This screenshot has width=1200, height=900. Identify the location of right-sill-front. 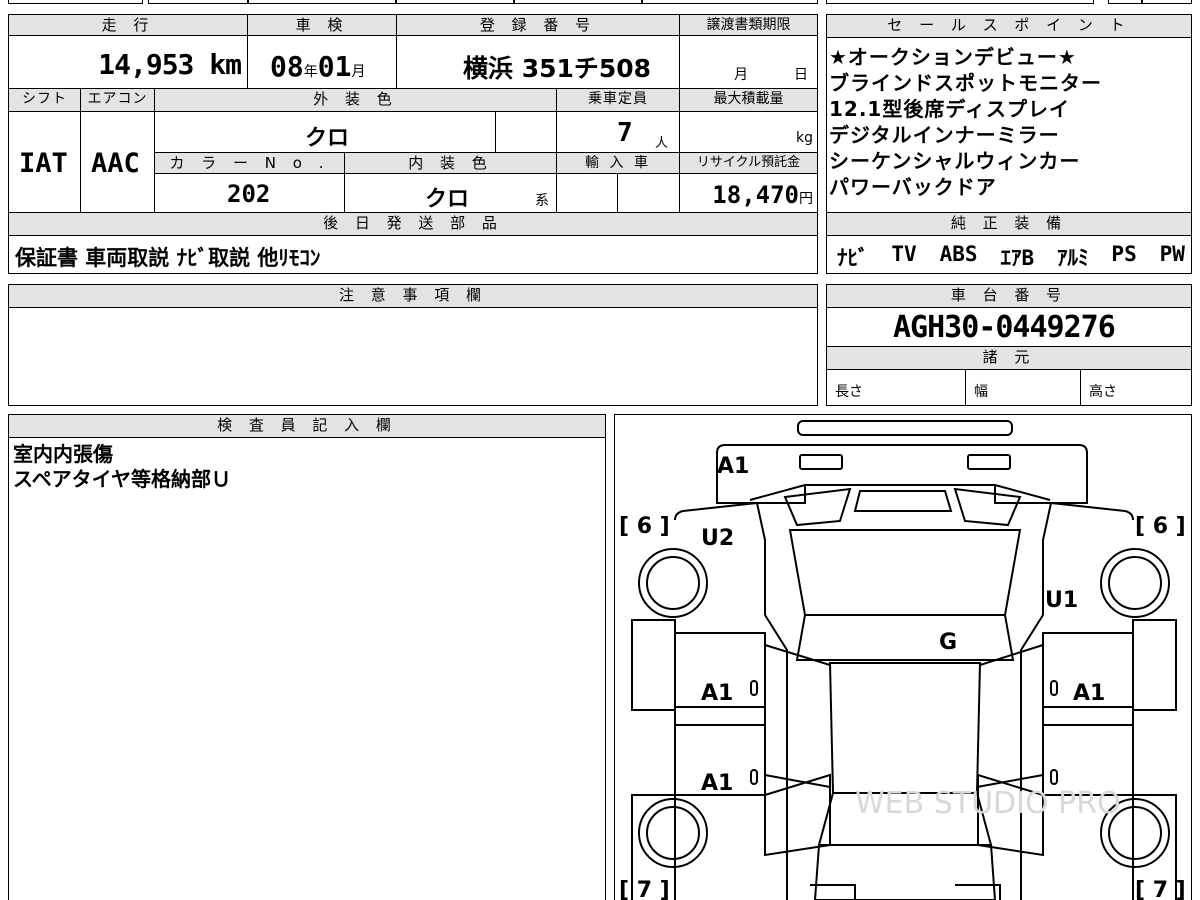
(1088, 716).